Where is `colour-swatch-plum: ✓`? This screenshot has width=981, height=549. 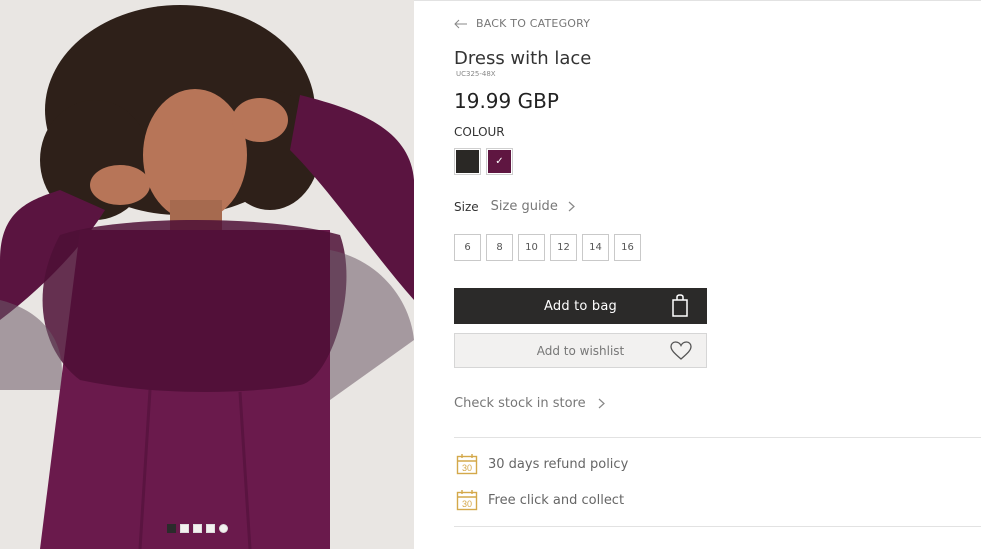
colour-swatch-plum: ✓ is located at coordinates (499, 161).